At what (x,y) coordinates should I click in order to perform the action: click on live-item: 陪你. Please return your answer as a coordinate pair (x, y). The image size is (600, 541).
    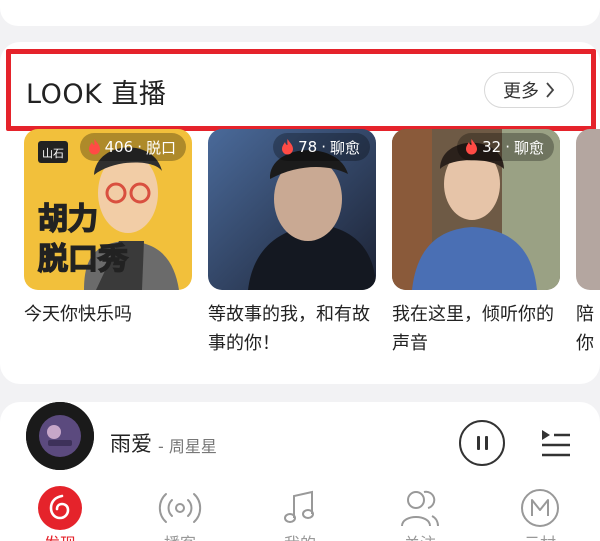
    Looking at the image, I should click on (588, 243).